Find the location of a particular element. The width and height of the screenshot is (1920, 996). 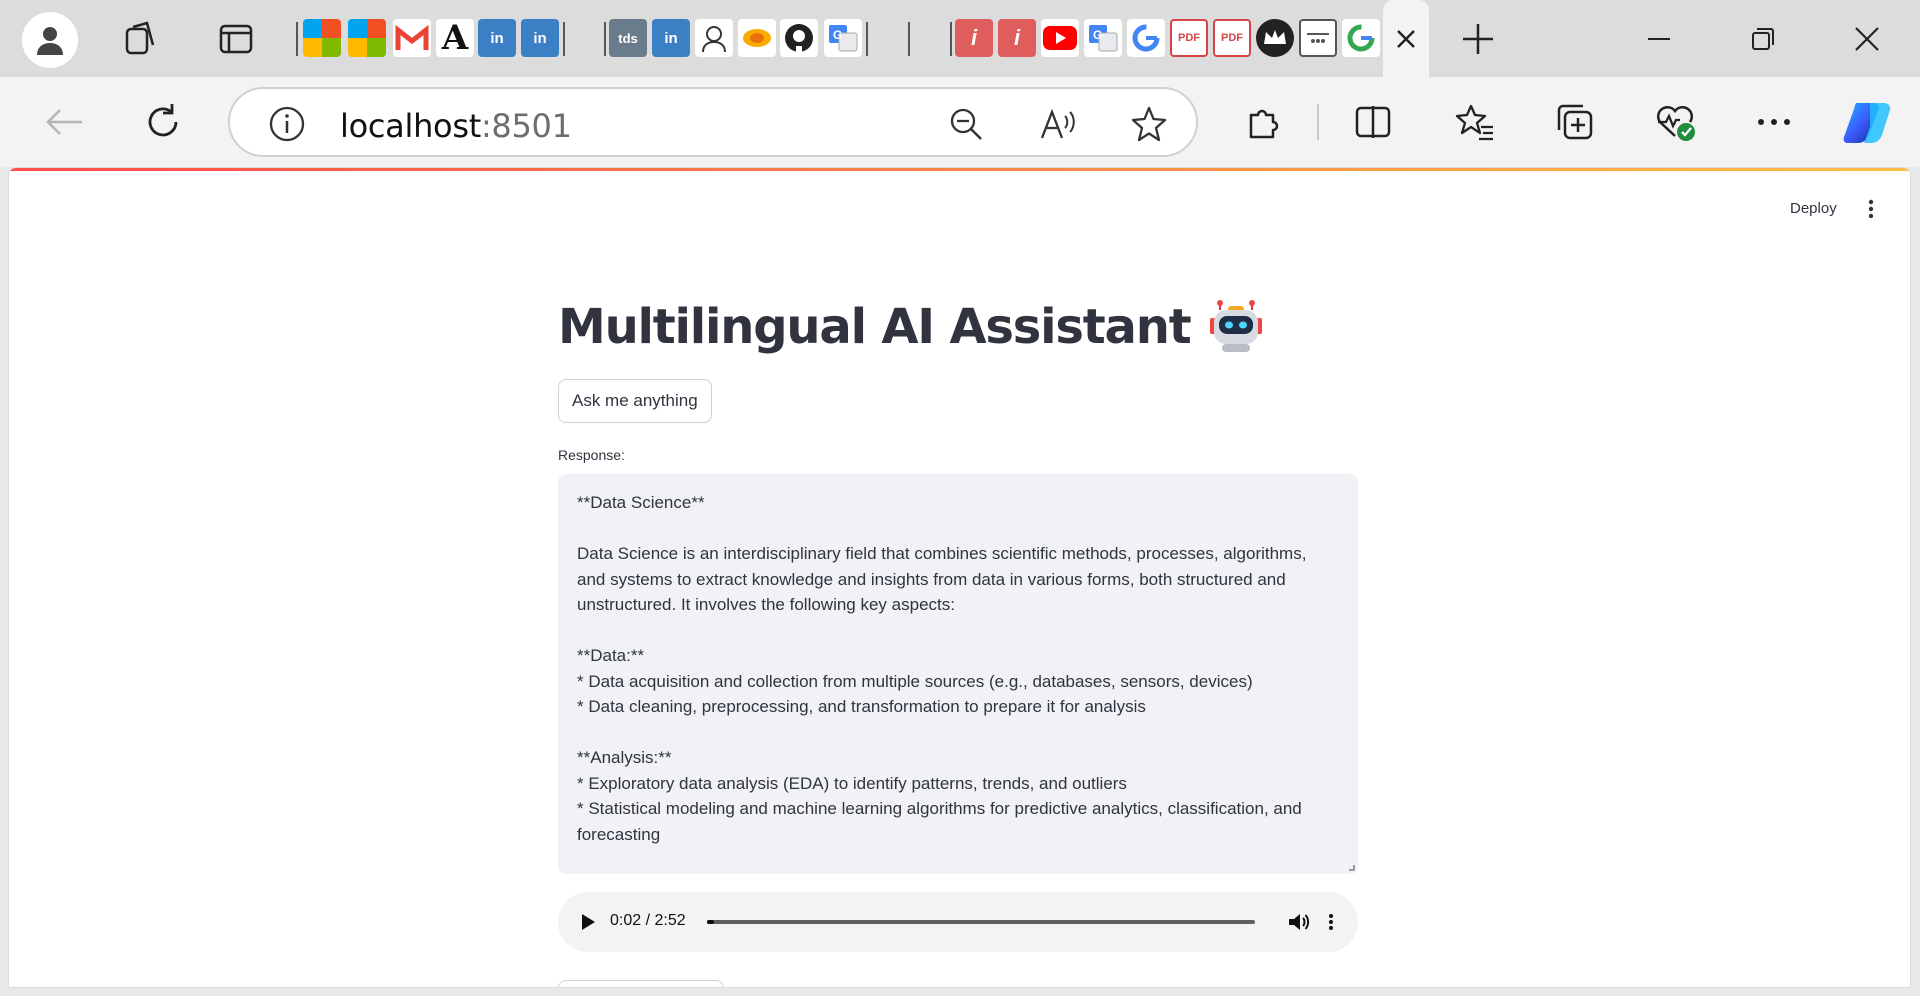

address-bar: localhost:8501 is located at coordinates (713, 122).